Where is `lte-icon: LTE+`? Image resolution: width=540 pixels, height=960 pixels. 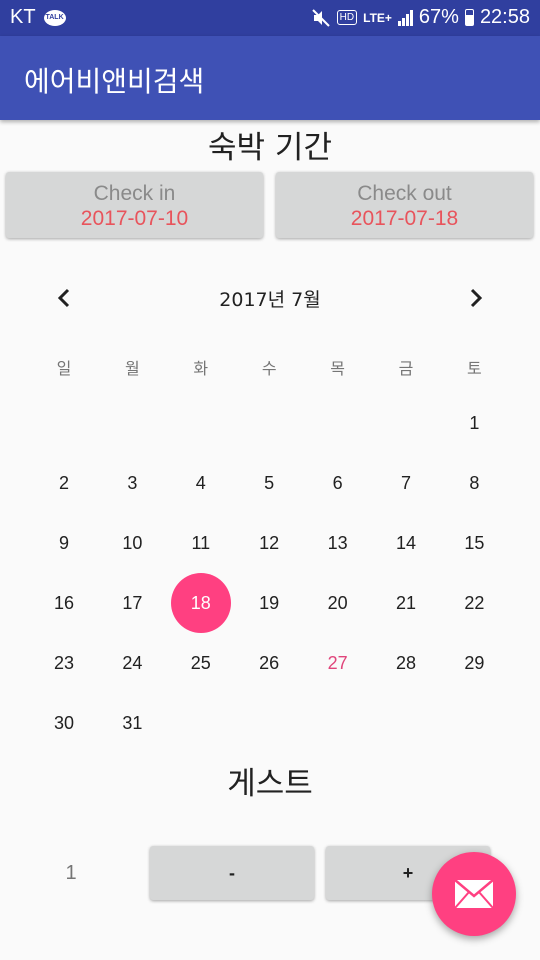
lte-icon: LTE+ is located at coordinates (377, 17).